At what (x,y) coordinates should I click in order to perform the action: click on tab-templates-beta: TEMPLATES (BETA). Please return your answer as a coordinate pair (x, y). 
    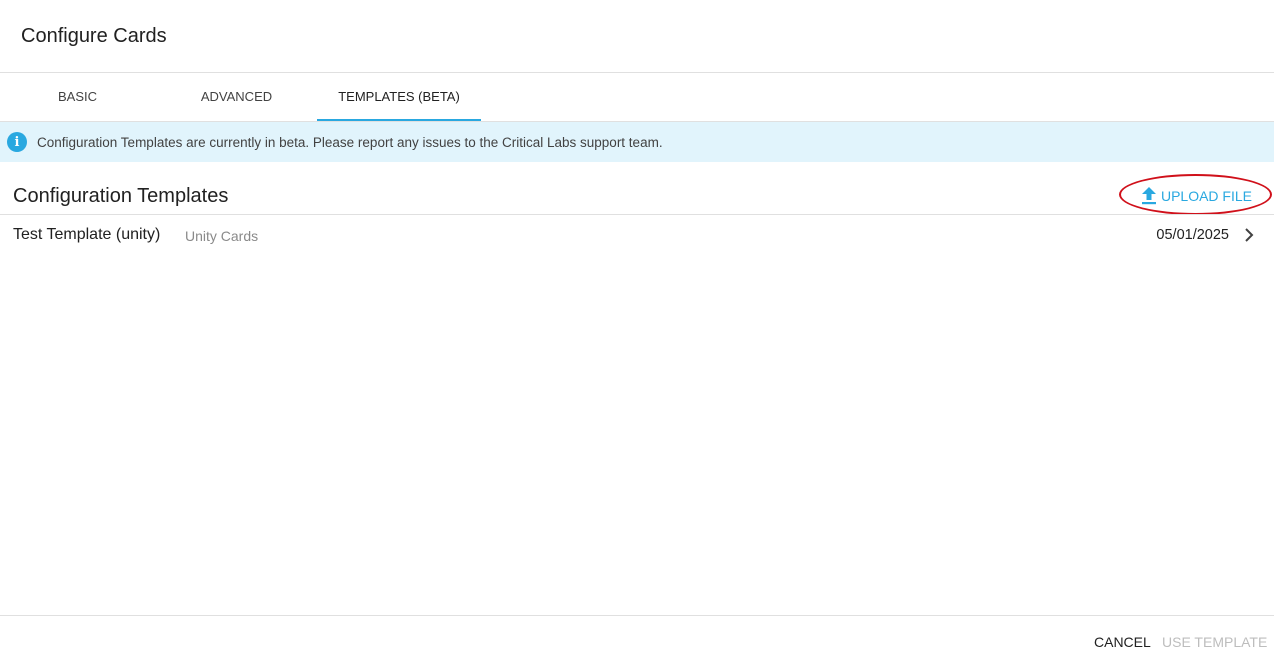
    Looking at the image, I should click on (399, 97).